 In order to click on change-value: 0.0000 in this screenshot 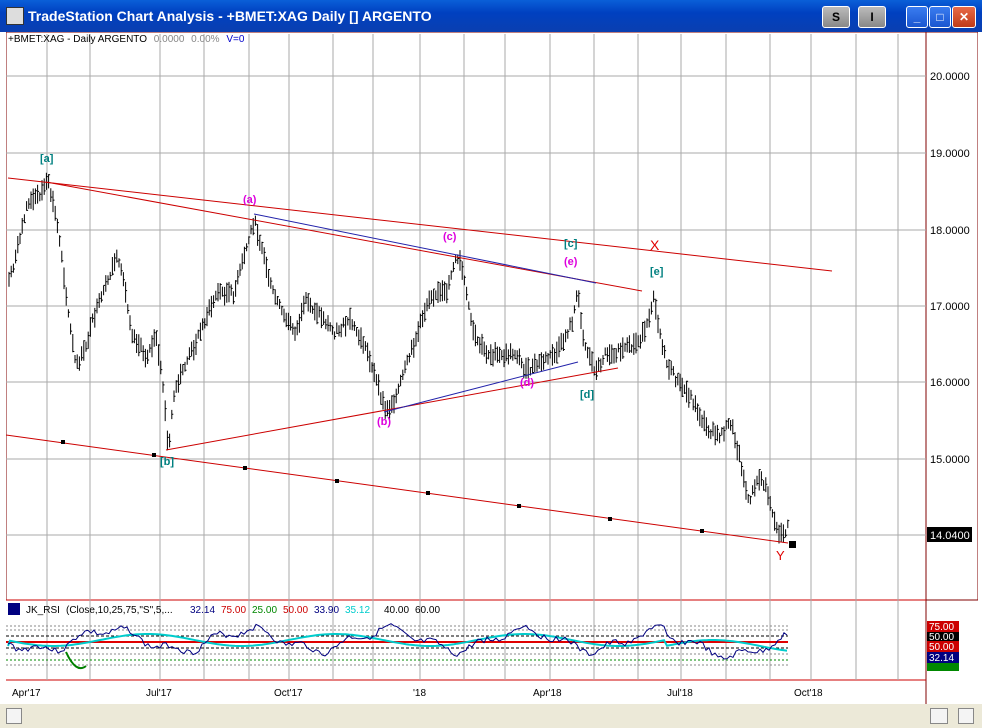, I will do `click(169, 39)`.